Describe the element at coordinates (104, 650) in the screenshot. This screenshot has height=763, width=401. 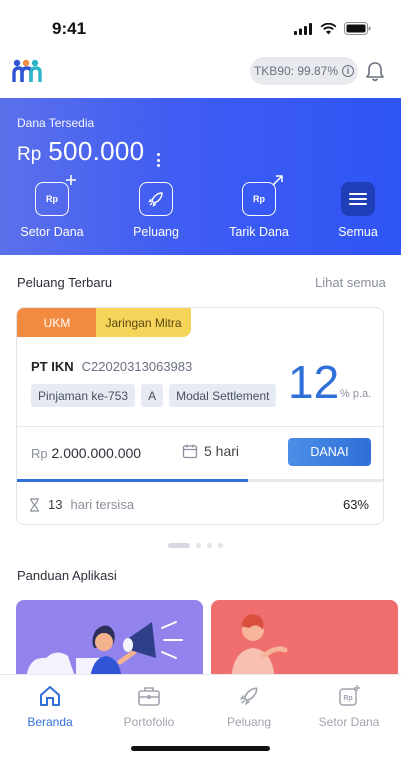
I see `guide-illustration-megaphone` at that location.